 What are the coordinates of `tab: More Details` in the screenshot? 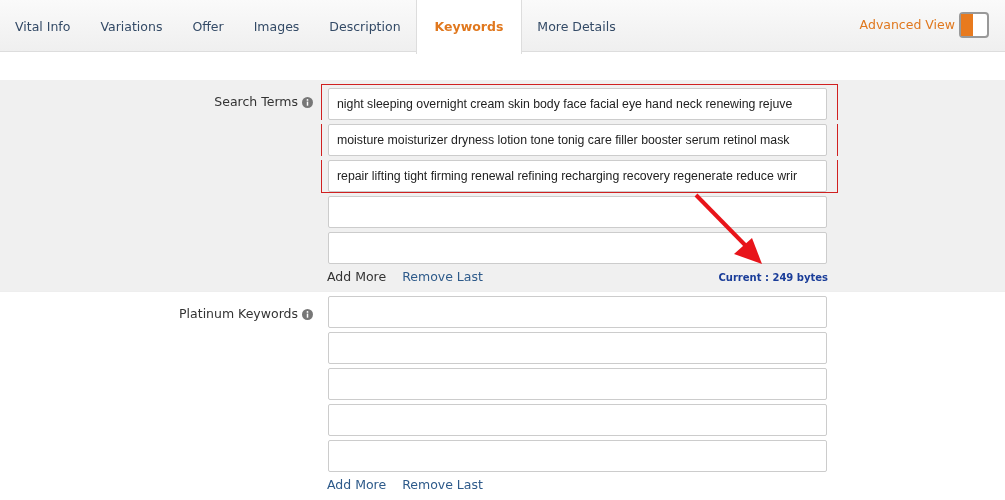 It's located at (576, 26).